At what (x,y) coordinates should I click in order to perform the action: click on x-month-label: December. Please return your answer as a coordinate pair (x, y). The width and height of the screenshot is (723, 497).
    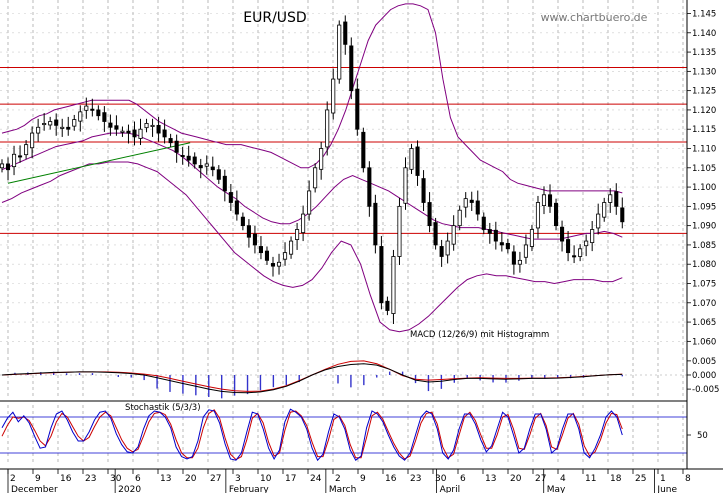
    Looking at the image, I should click on (34, 489).